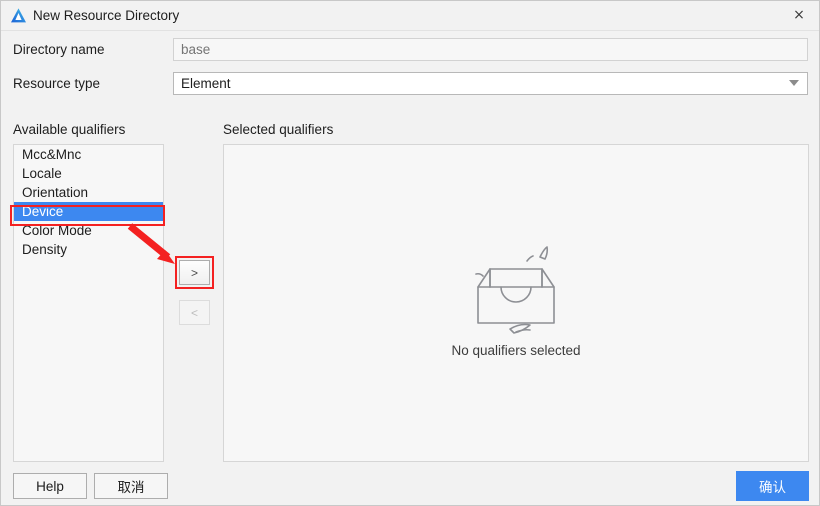 This screenshot has width=820, height=506. Describe the element at coordinates (516, 350) in the screenshot. I see `empty-state-text: No qualifiers selected` at that location.